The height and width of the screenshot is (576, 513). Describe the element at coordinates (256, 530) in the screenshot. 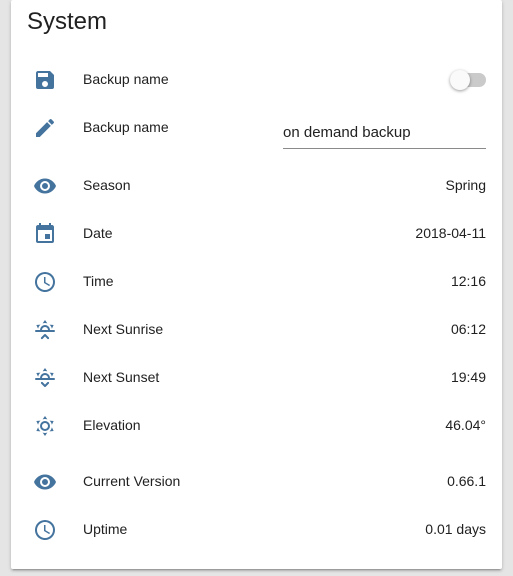

I see `uptime-row: Uptime 0.01 days` at that location.